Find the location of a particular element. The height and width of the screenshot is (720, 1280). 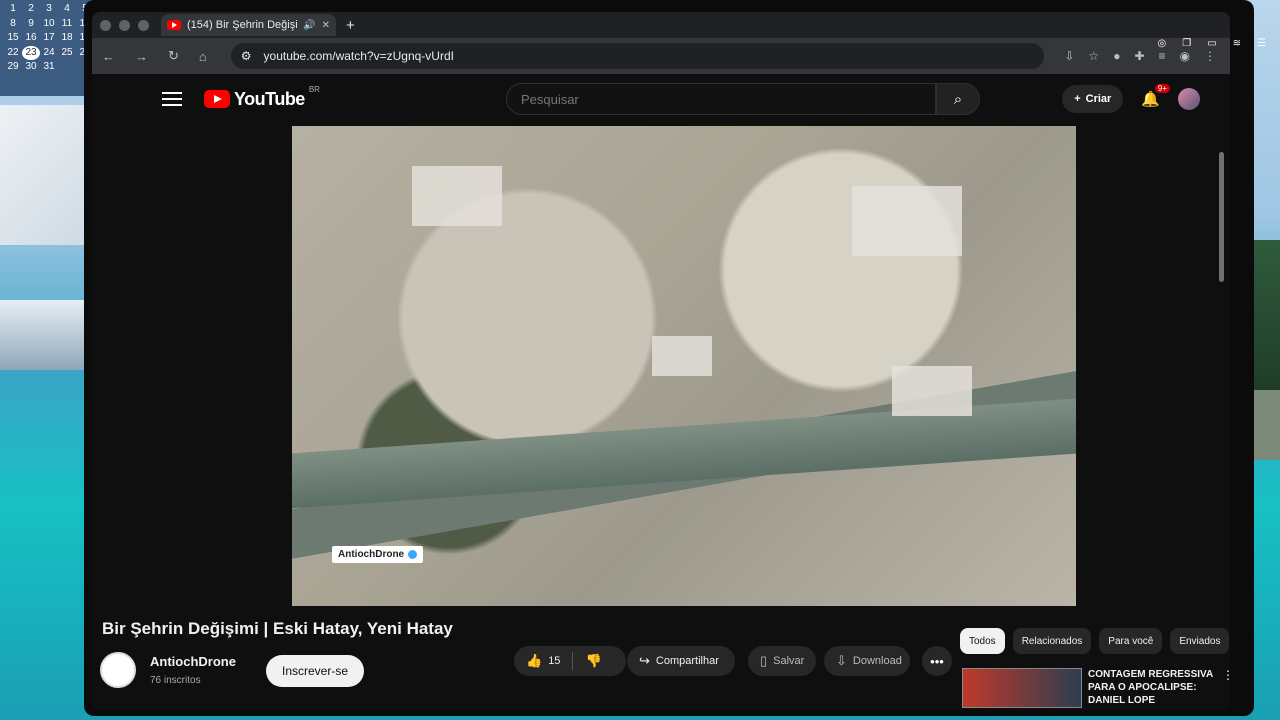

calendar-day is located at coordinates (67, 67).